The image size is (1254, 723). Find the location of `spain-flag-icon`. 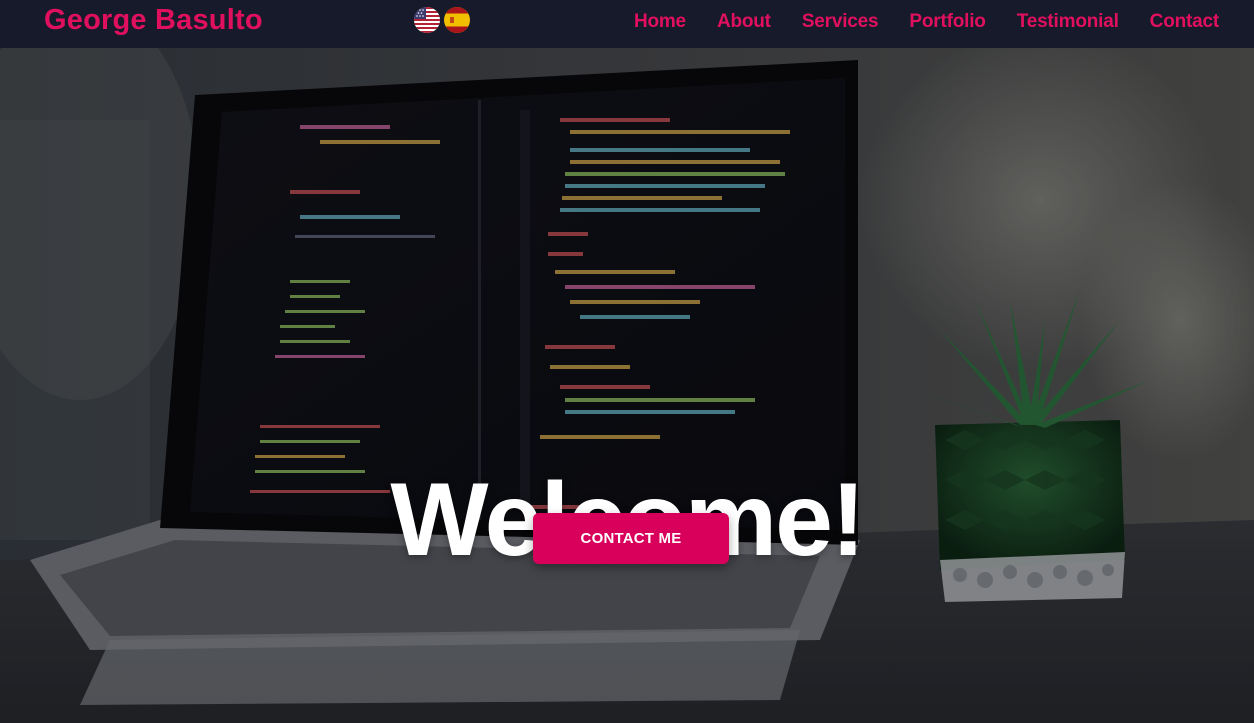

spain-flag-icon is located at coordinates (457, 20).